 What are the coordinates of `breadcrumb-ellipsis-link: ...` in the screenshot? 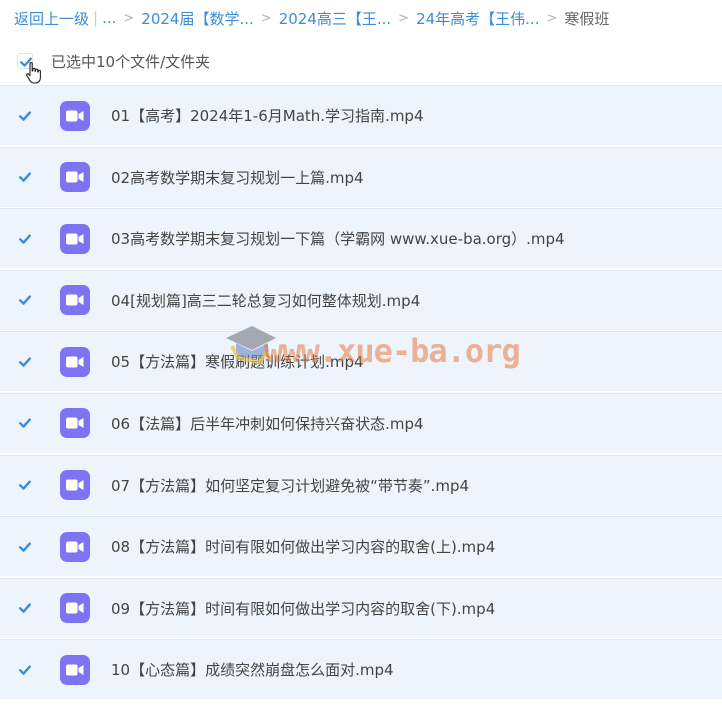 It's located at (109, 18).